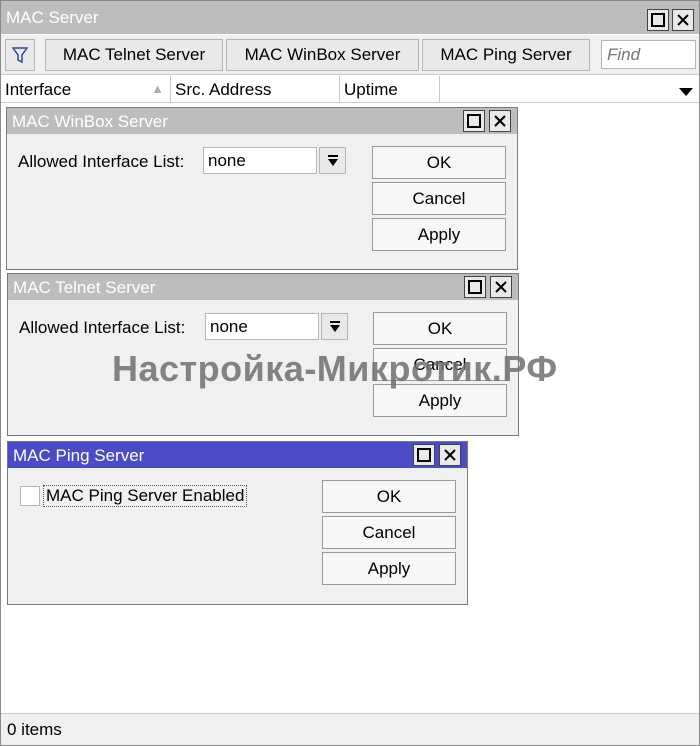 The height and width of the screenshot is (746, 700). What do you see at coordinates (30, 496) in the screenshot?
I see `mac-ping-enabled-checkbox` at bounding box center [30, 496].